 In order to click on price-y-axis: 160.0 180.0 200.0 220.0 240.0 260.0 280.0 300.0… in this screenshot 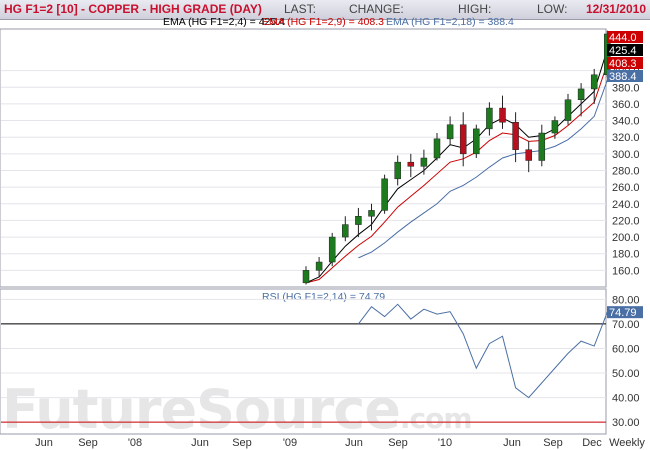, I will do `click(626, 172)`.